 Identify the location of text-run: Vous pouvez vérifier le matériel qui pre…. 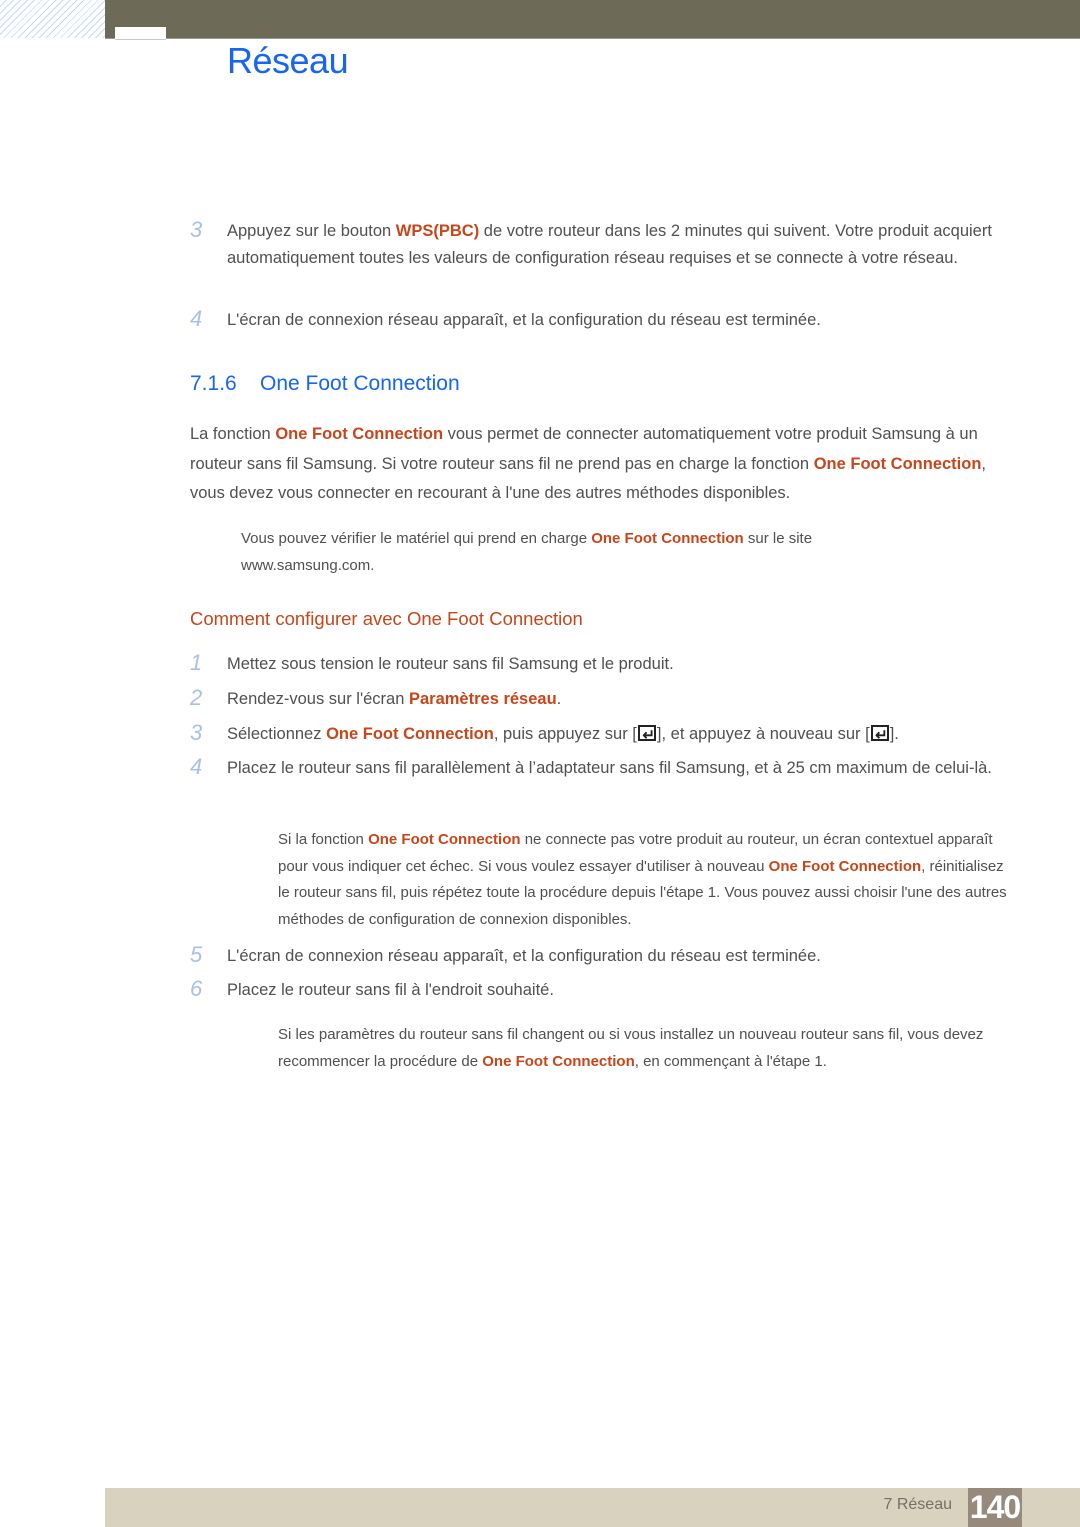
(416, 538).